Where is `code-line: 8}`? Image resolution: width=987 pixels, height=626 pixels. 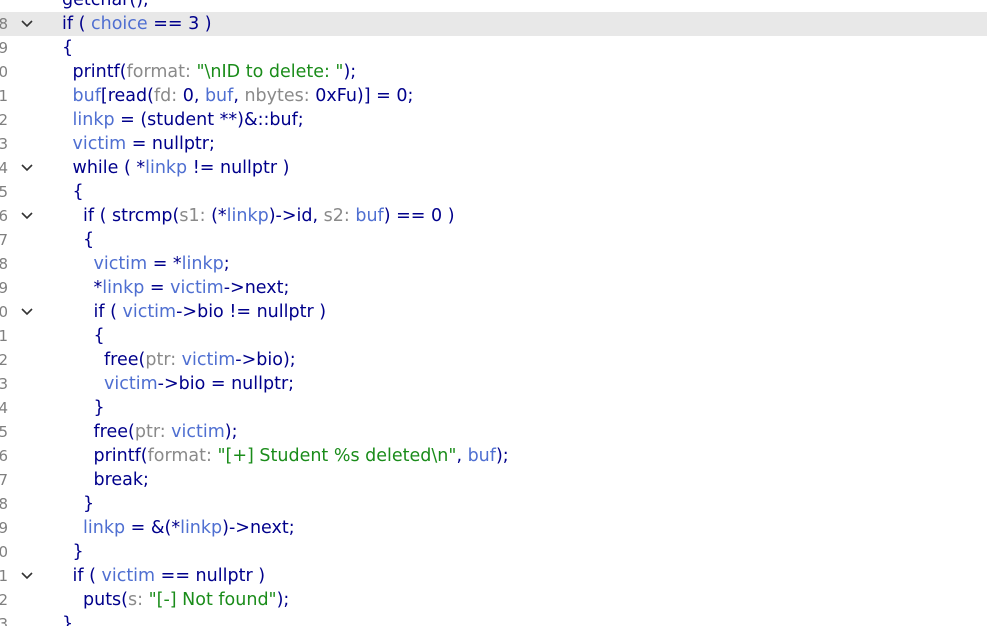
code-line: 8} is located at coordinates (493, 504).